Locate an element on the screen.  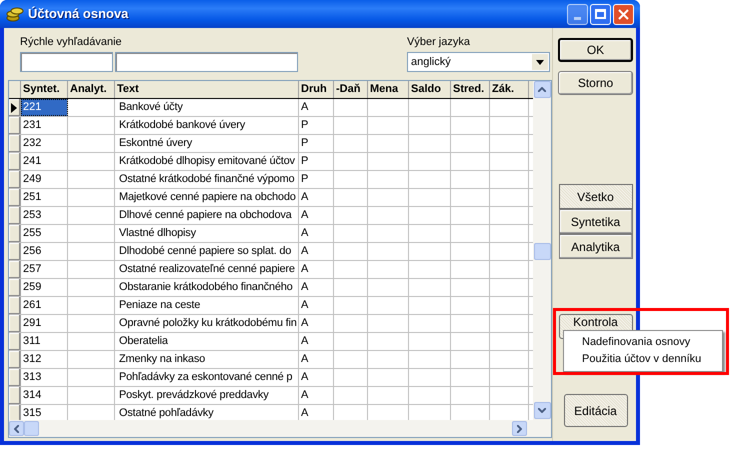
column-header: Druh is located at coordinates (316, 89).